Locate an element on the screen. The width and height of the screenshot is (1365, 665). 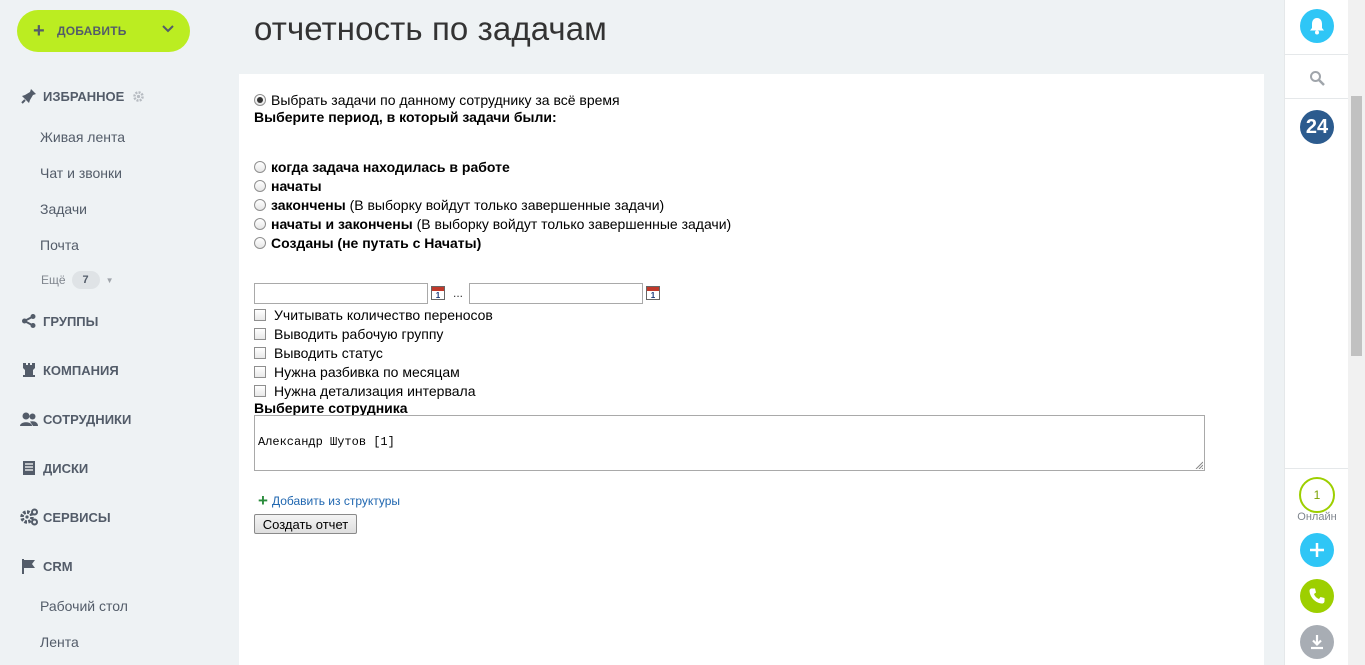
sidebar-section-label: CRM is located at coordinates (58, 566).